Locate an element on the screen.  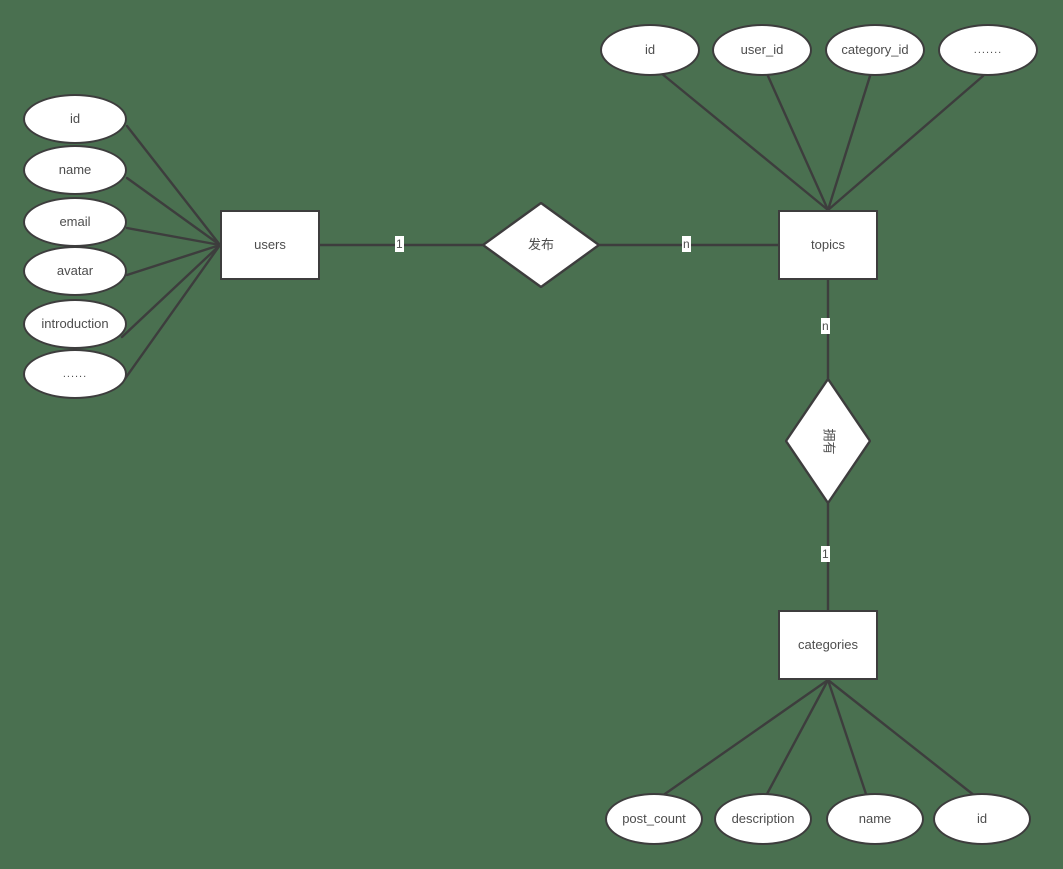
cardinality-own-categories: 1 is located at coordinates (825, 554).